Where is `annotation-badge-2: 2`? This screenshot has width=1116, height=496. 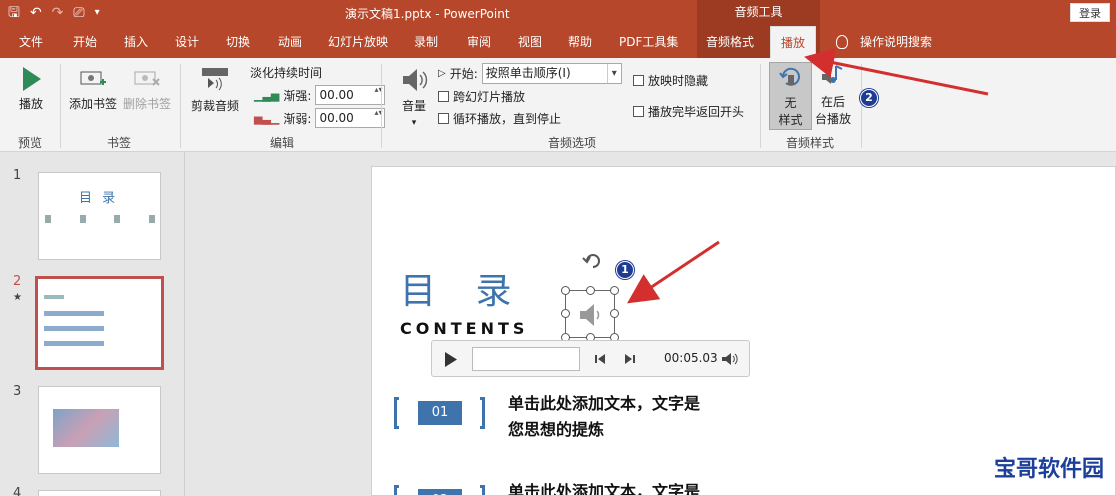
annotation-badge-2: 2 is located at coordinates (869, 98).